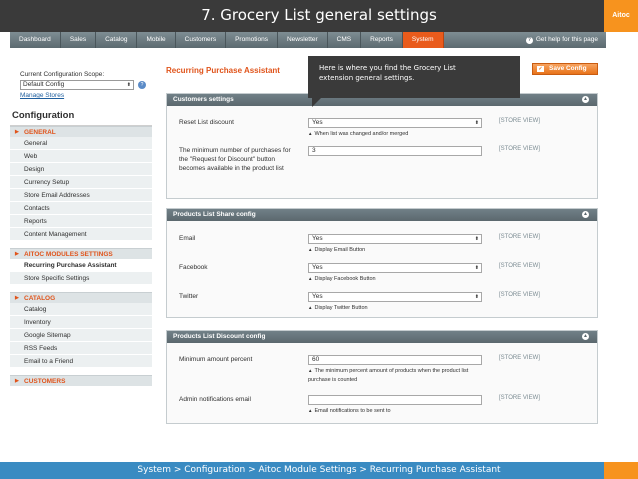  Describe the element at coordinates (81, 195) in the screenshot. I see `sidebar-item-store-email-addresses: Store Email Addresses` at that location.